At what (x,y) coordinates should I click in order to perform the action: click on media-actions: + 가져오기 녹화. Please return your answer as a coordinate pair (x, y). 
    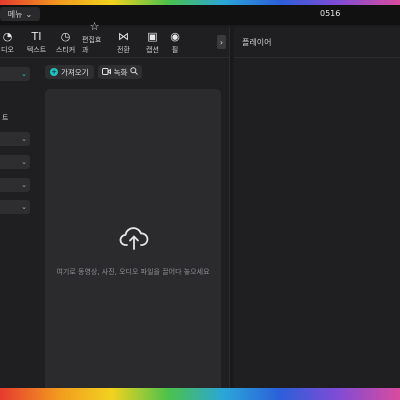
    Looking at the image, I should click on (94, 72).